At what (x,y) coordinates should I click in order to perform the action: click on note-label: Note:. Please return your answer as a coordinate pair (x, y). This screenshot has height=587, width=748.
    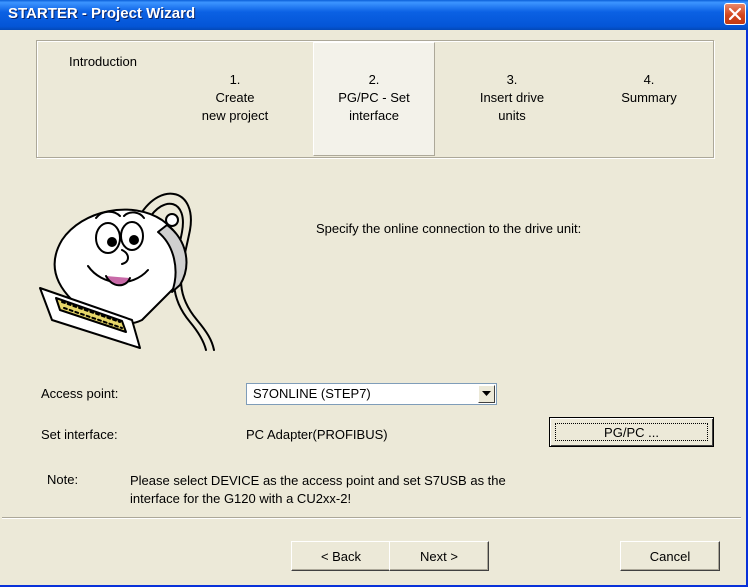
    Looking at the image, I should click on (63, 479).